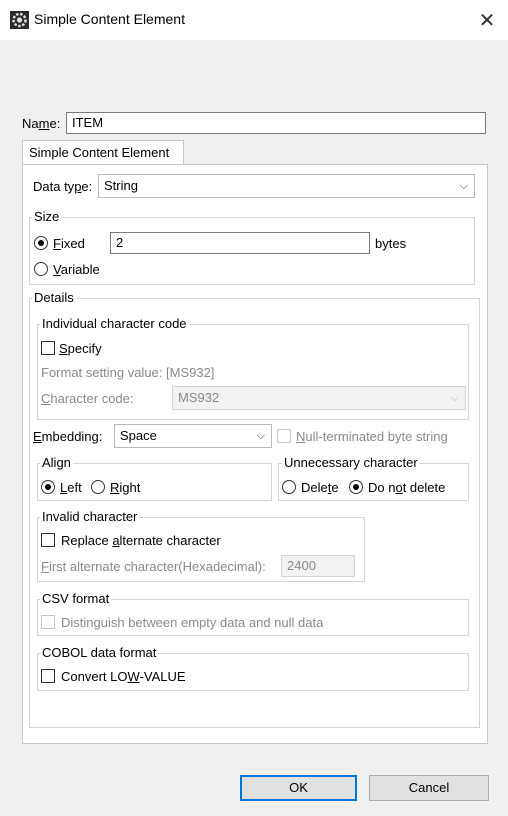 The width and height of the screenshot is (508, 816). I want to click on character-code-label: Character code:, so click(87, 398).